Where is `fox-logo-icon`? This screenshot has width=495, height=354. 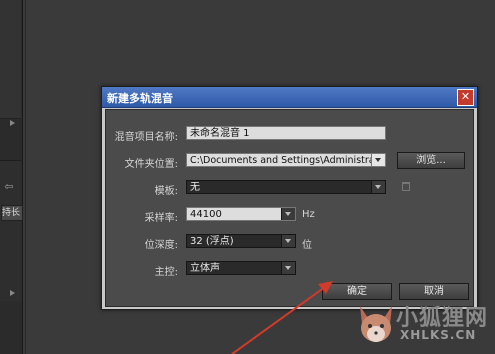
fox-logo-icon is located at coordinates (376, 324).